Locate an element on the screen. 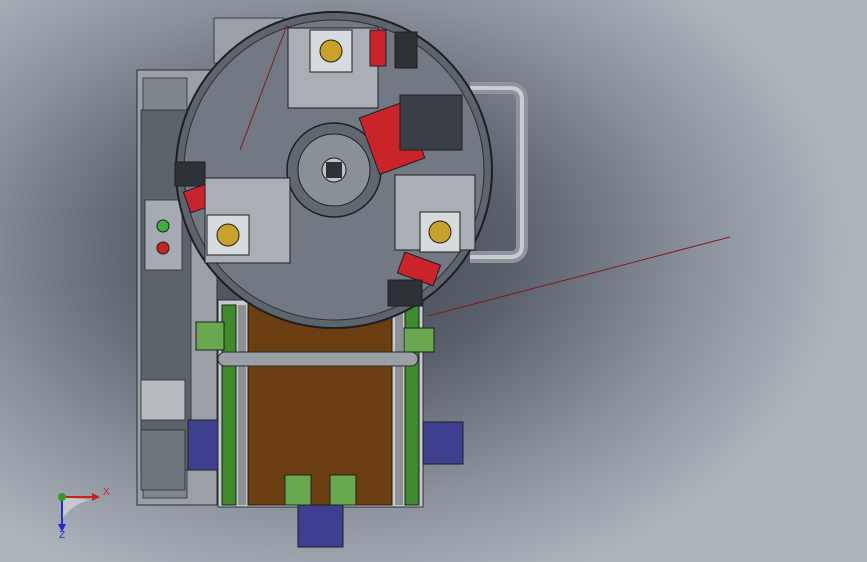  coordinate-triad-icon is located at coordinates (79, 512).